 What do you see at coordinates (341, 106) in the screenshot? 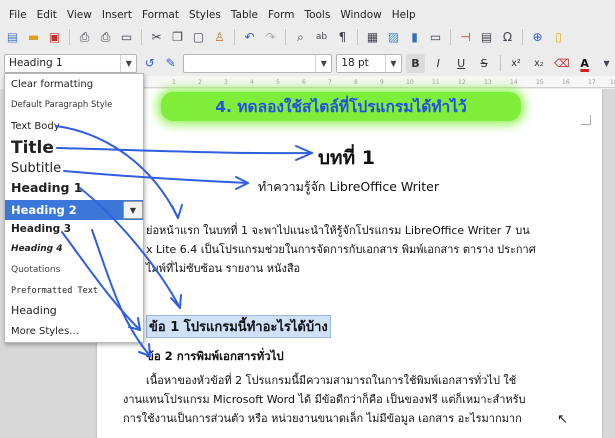
I see `annotation-banner: 4. ทดลองใช้สไตล์ที่โปรแกรมได้ทำไว้` at bounding box center [341, 106].